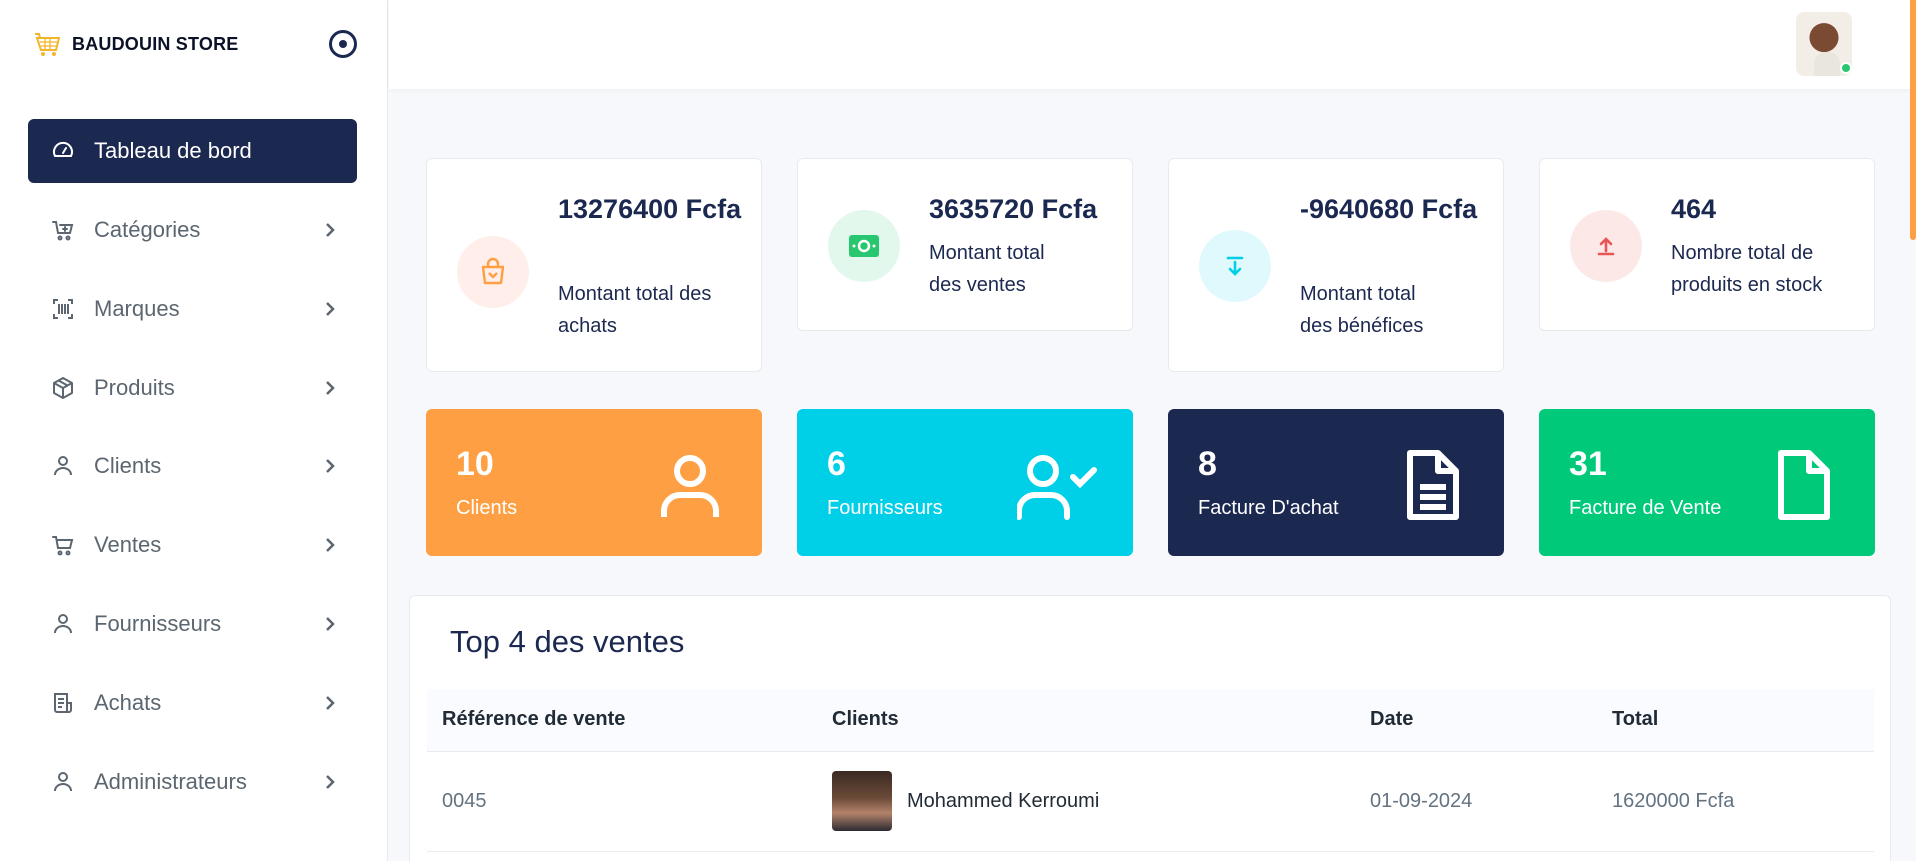  I want to click on sidebar-item-administrateurs: Administrateurs, so click(192, 782).